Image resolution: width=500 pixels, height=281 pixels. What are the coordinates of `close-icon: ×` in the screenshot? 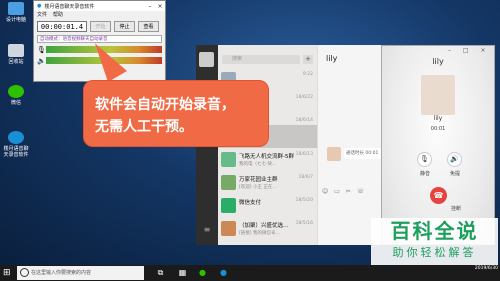 It's located at (160, 6).